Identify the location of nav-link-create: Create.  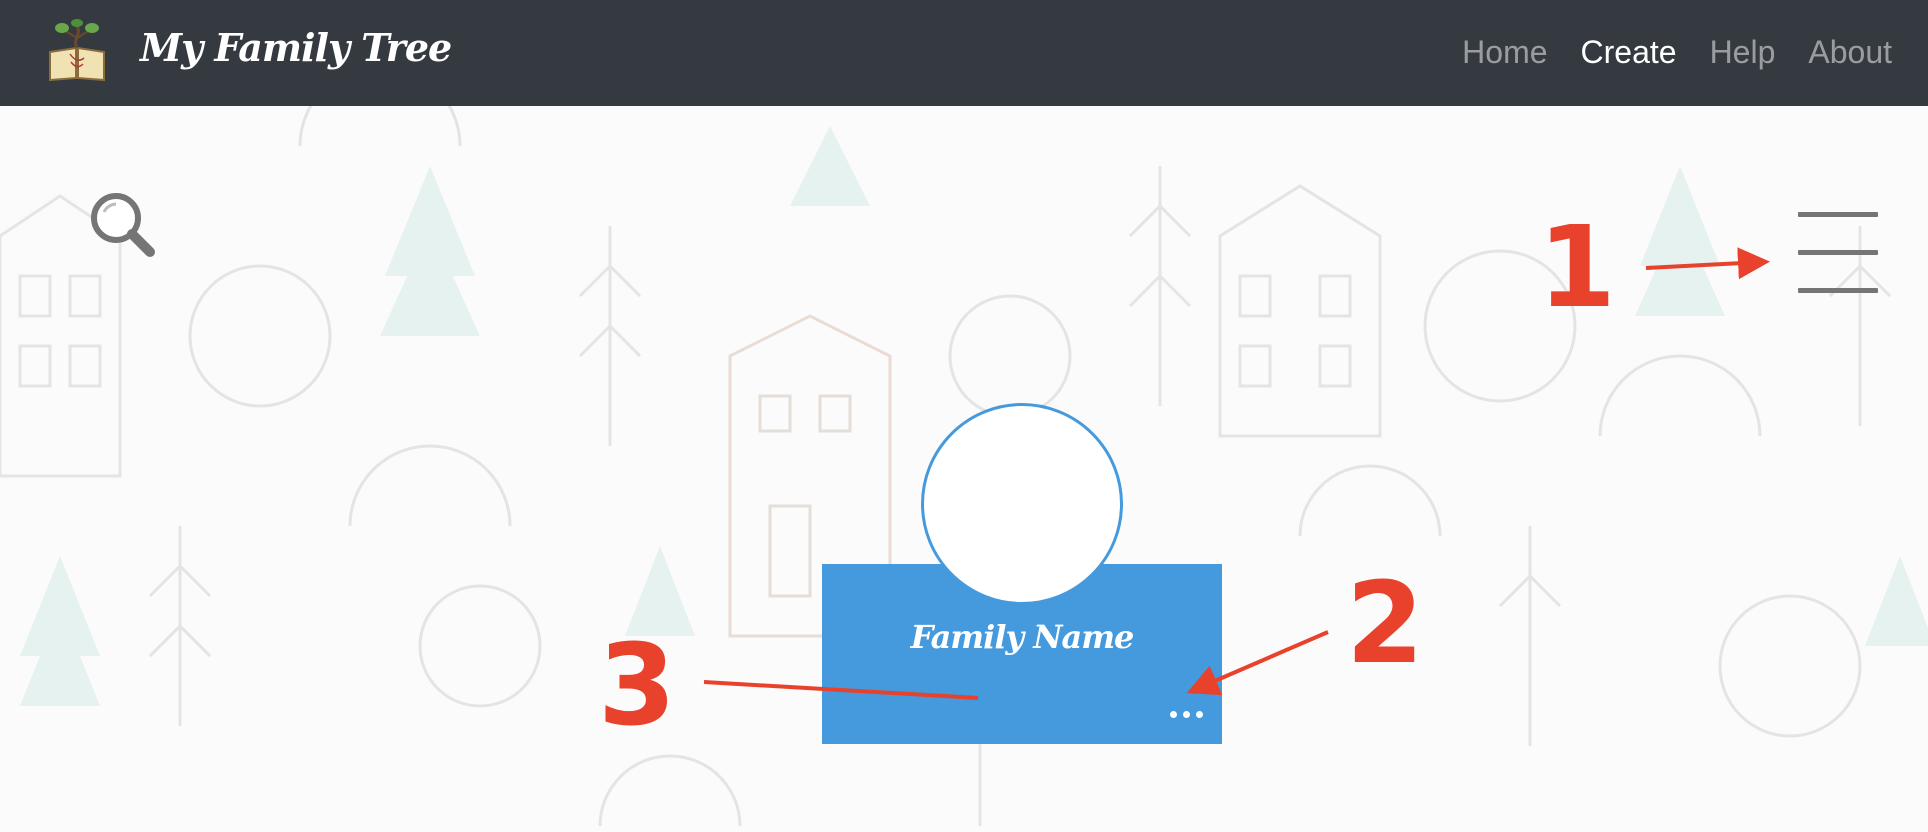
(1629, 52).